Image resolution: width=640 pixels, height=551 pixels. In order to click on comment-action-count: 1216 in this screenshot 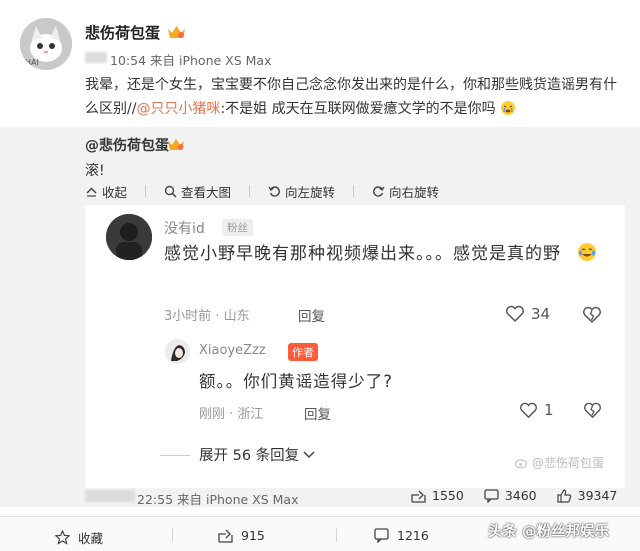, I will do `click(413, 535)`.